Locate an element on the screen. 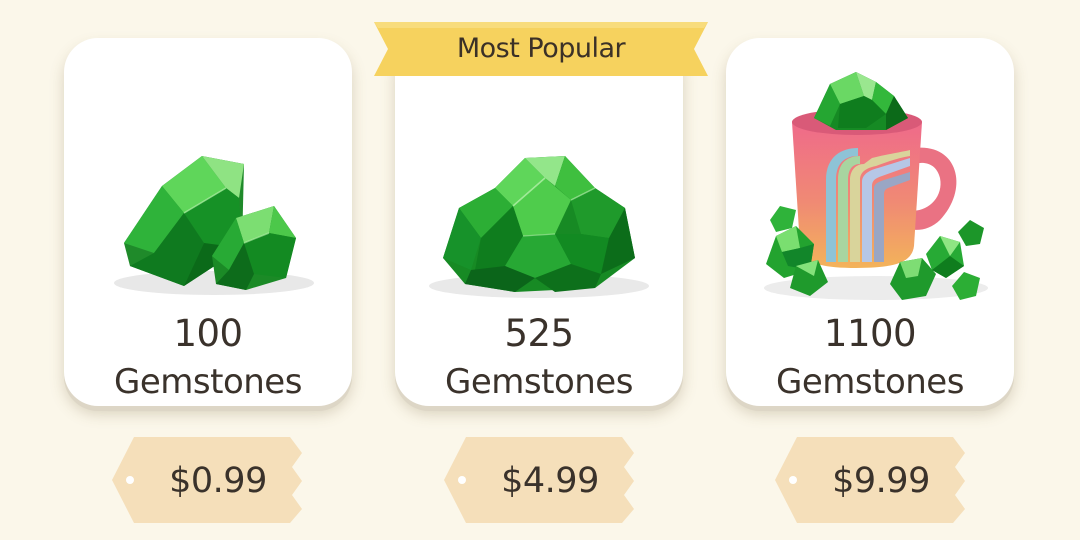 The width and height of the screenshot is (1080, 540). gem-pair-icon is located at coordinates (214, 225).